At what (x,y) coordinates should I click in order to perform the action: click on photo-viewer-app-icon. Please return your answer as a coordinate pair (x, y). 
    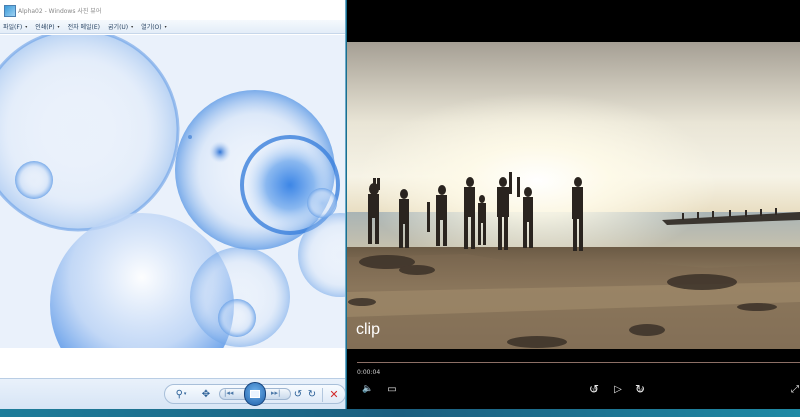
    Looking at the image, I should click on (10, 11).